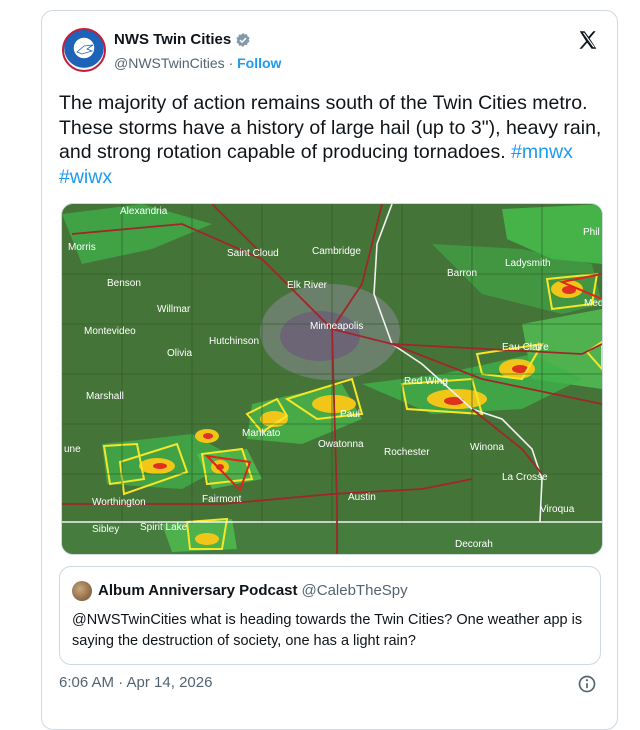 The image size is (640, 730). What do you see at coordinates (82, 591) in the screenshot?
I see `quote-avatar` at bounding box center [82, 591].